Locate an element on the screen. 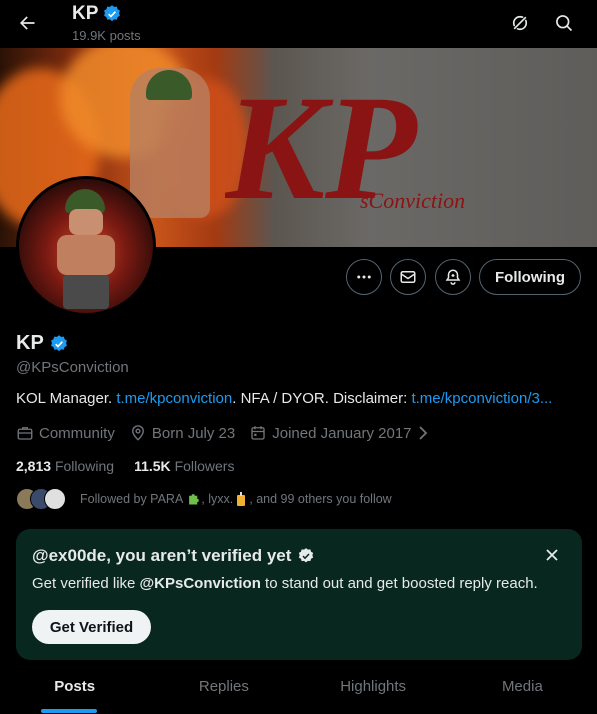 The width and height of the screenshot is (597, 714). followers-label: Followers is located at coordinates (204, 466).